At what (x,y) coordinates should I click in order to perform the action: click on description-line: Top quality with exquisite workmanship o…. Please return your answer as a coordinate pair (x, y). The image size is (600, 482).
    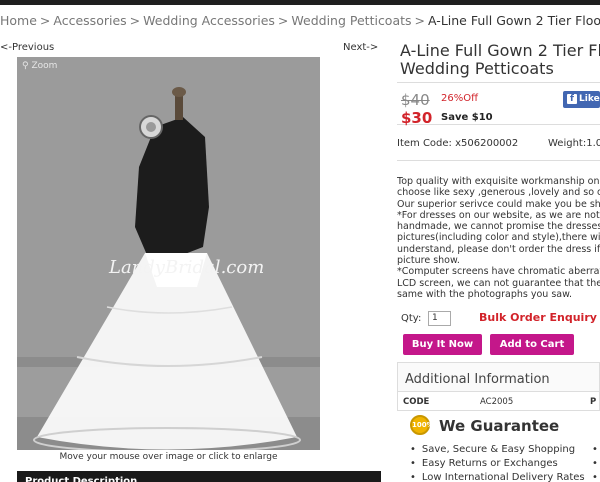
    Looking at the image, I should click on (498, 181).